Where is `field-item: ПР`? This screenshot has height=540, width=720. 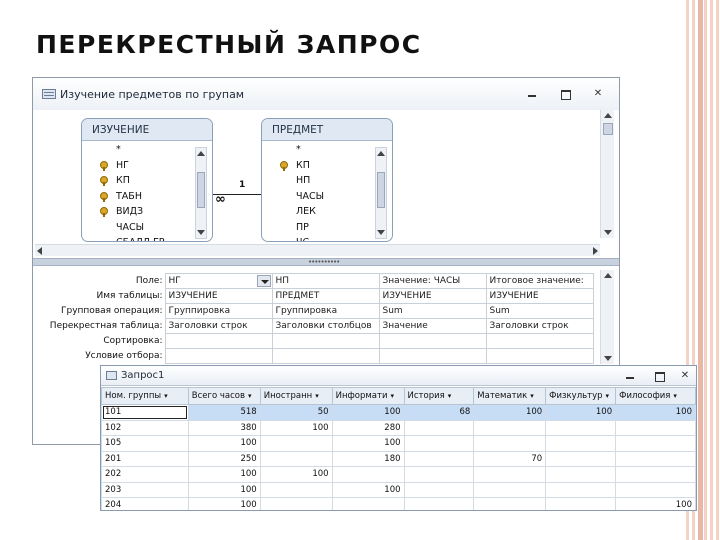
field-item: ПР is located at coordinates (298, 228).